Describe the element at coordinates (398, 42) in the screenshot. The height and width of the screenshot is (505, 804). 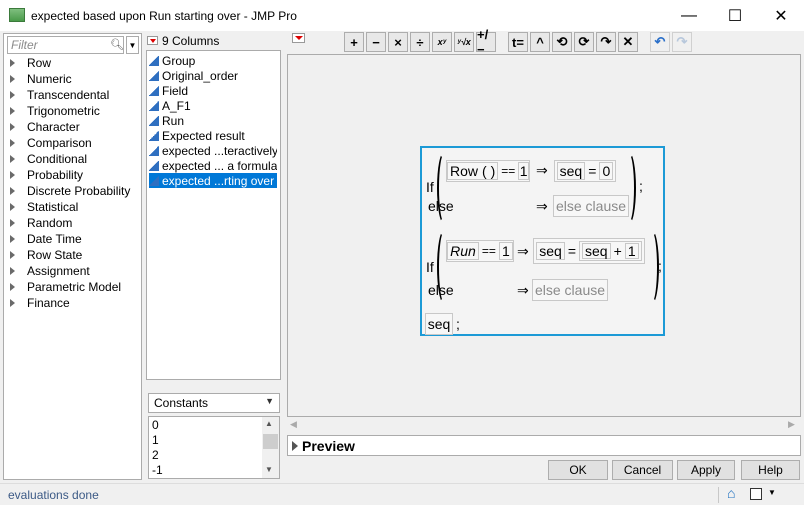
I see `multiply-button: ×` at that location.